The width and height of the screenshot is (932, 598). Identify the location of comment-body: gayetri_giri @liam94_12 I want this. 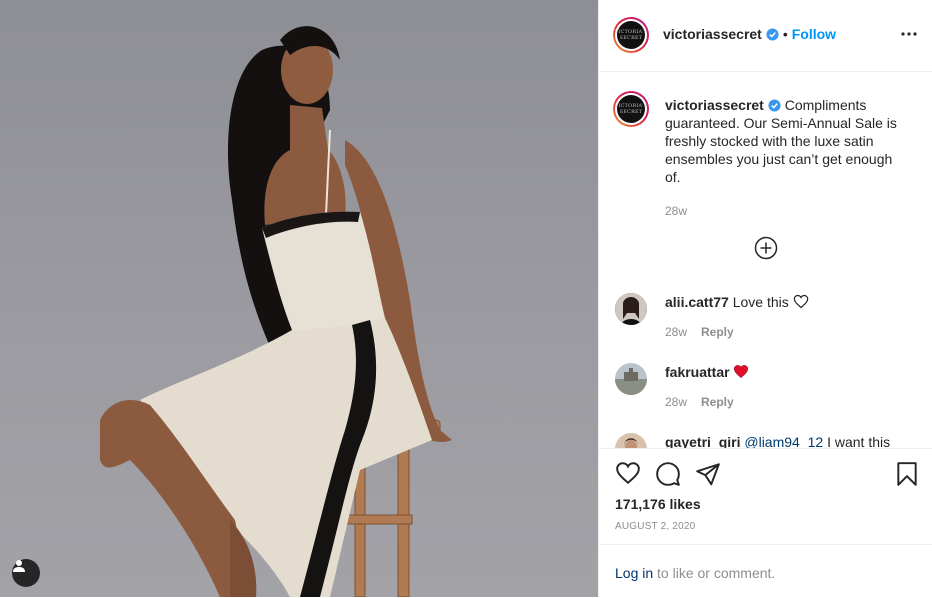
(785, 440).